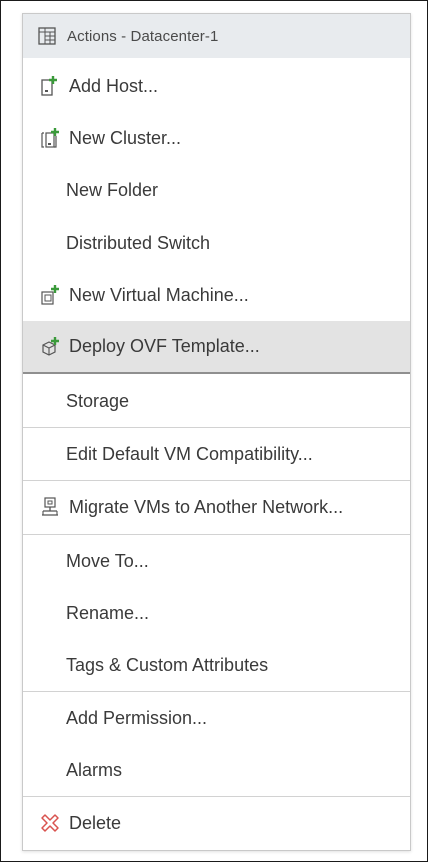 The width and height of the screenshot is (428, 862). I want to click on menu-item-delete: Delete, so click(216, 823).